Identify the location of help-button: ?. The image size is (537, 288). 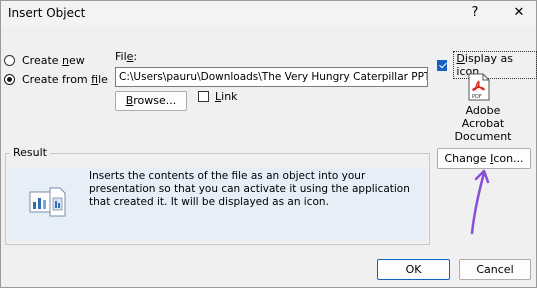
(475, 13).